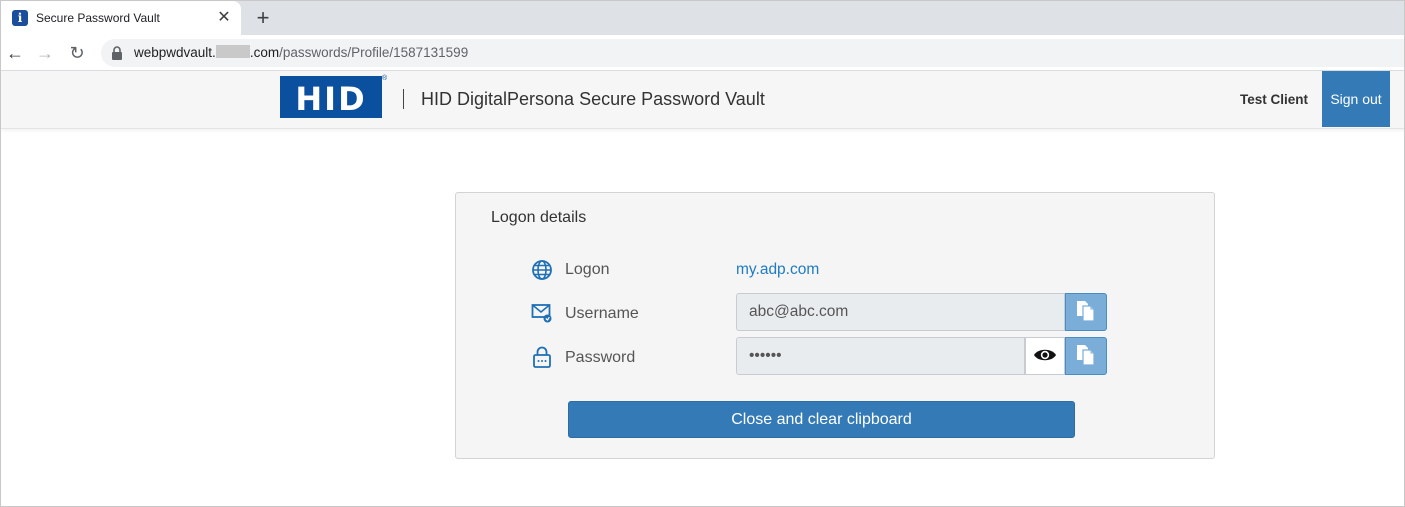 Image resolution: width=1405 pixels, height=507 pixels. I want to click on hid-logo: HID, so click(331, 97).